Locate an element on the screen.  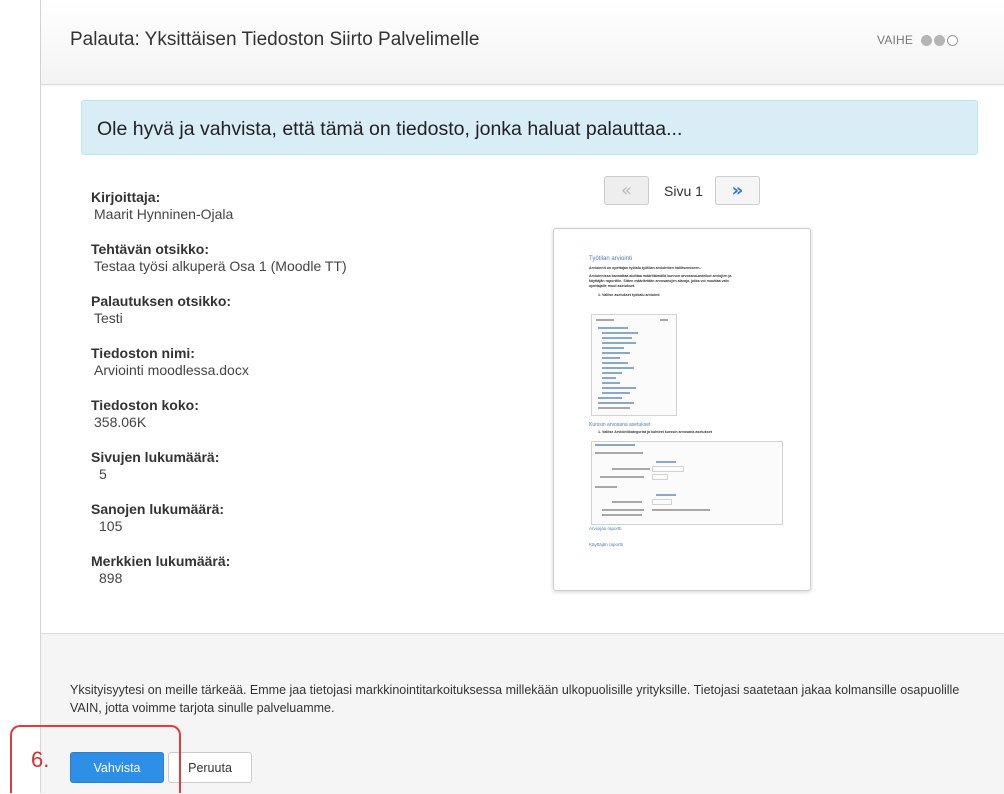
preview-heading: Kurssin arvosana asetukset is located at coordinates (620, 425).